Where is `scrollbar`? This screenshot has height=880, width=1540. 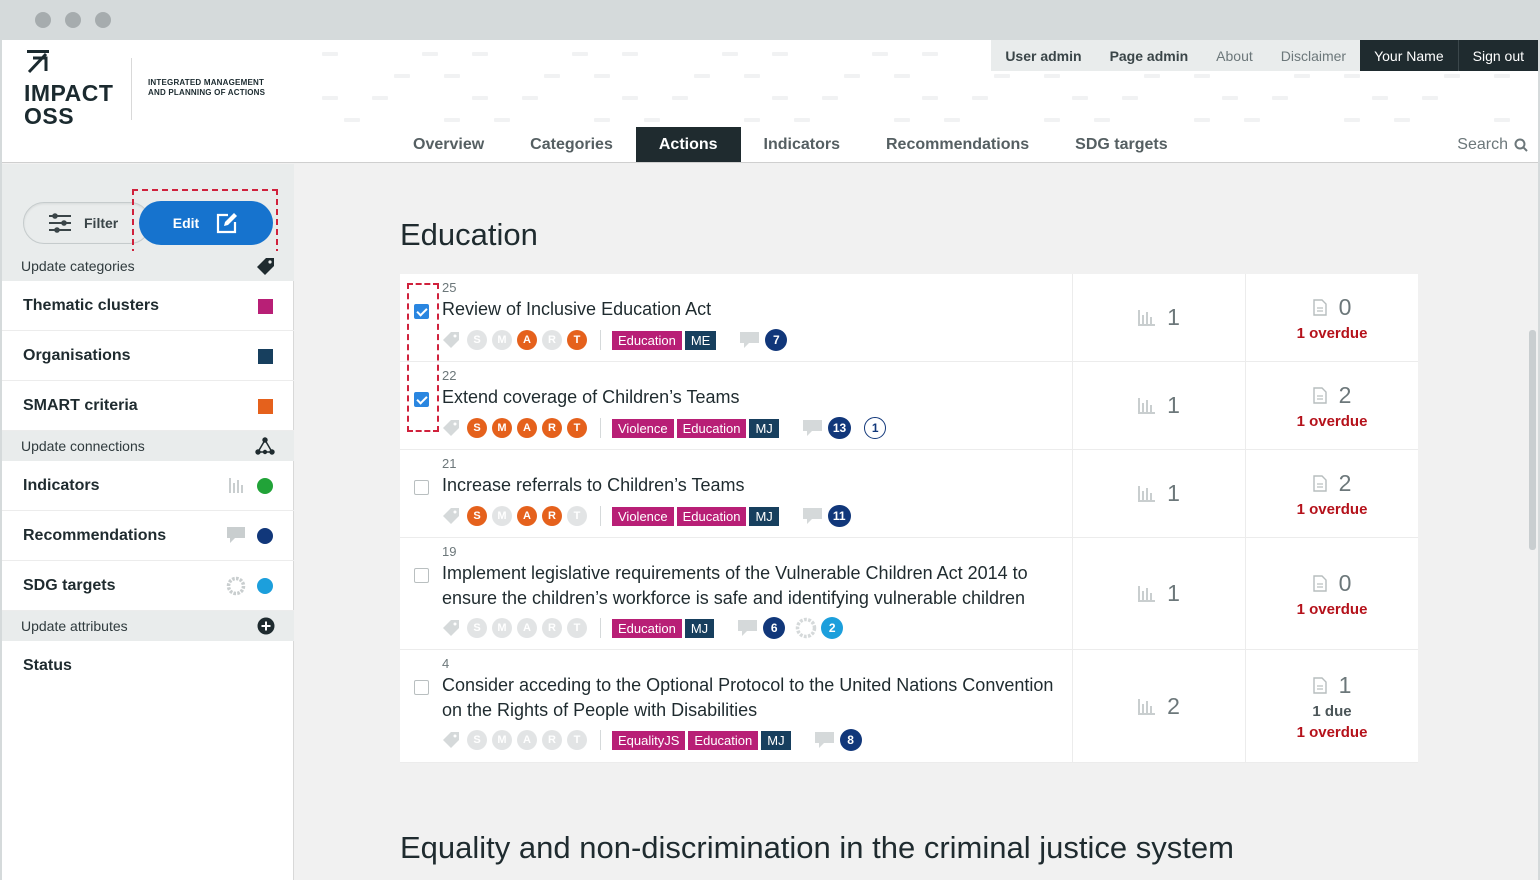
scrollbar is located at coordinates (1532, 440).